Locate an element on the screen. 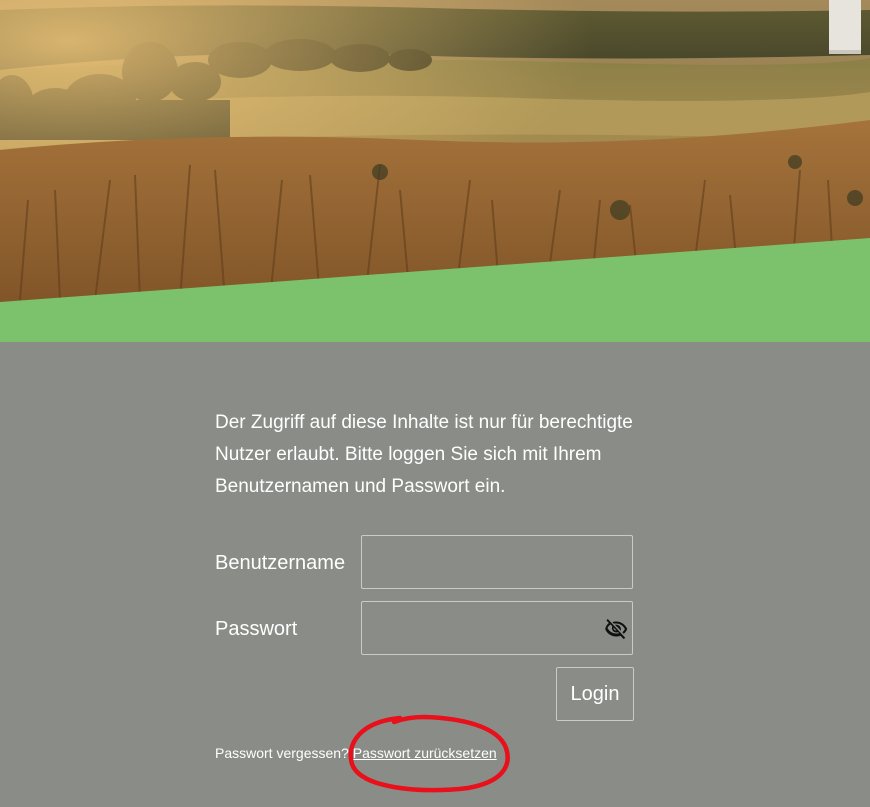 This screenshot has height=807, width=870. forgot-password-text: Passwort vergessen? is located at coordinates (282, 753).